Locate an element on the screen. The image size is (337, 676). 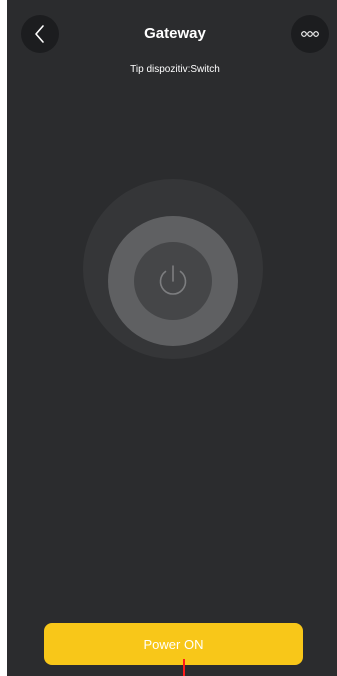
power-on-button: Power ON is located at coordinates (173, 644).